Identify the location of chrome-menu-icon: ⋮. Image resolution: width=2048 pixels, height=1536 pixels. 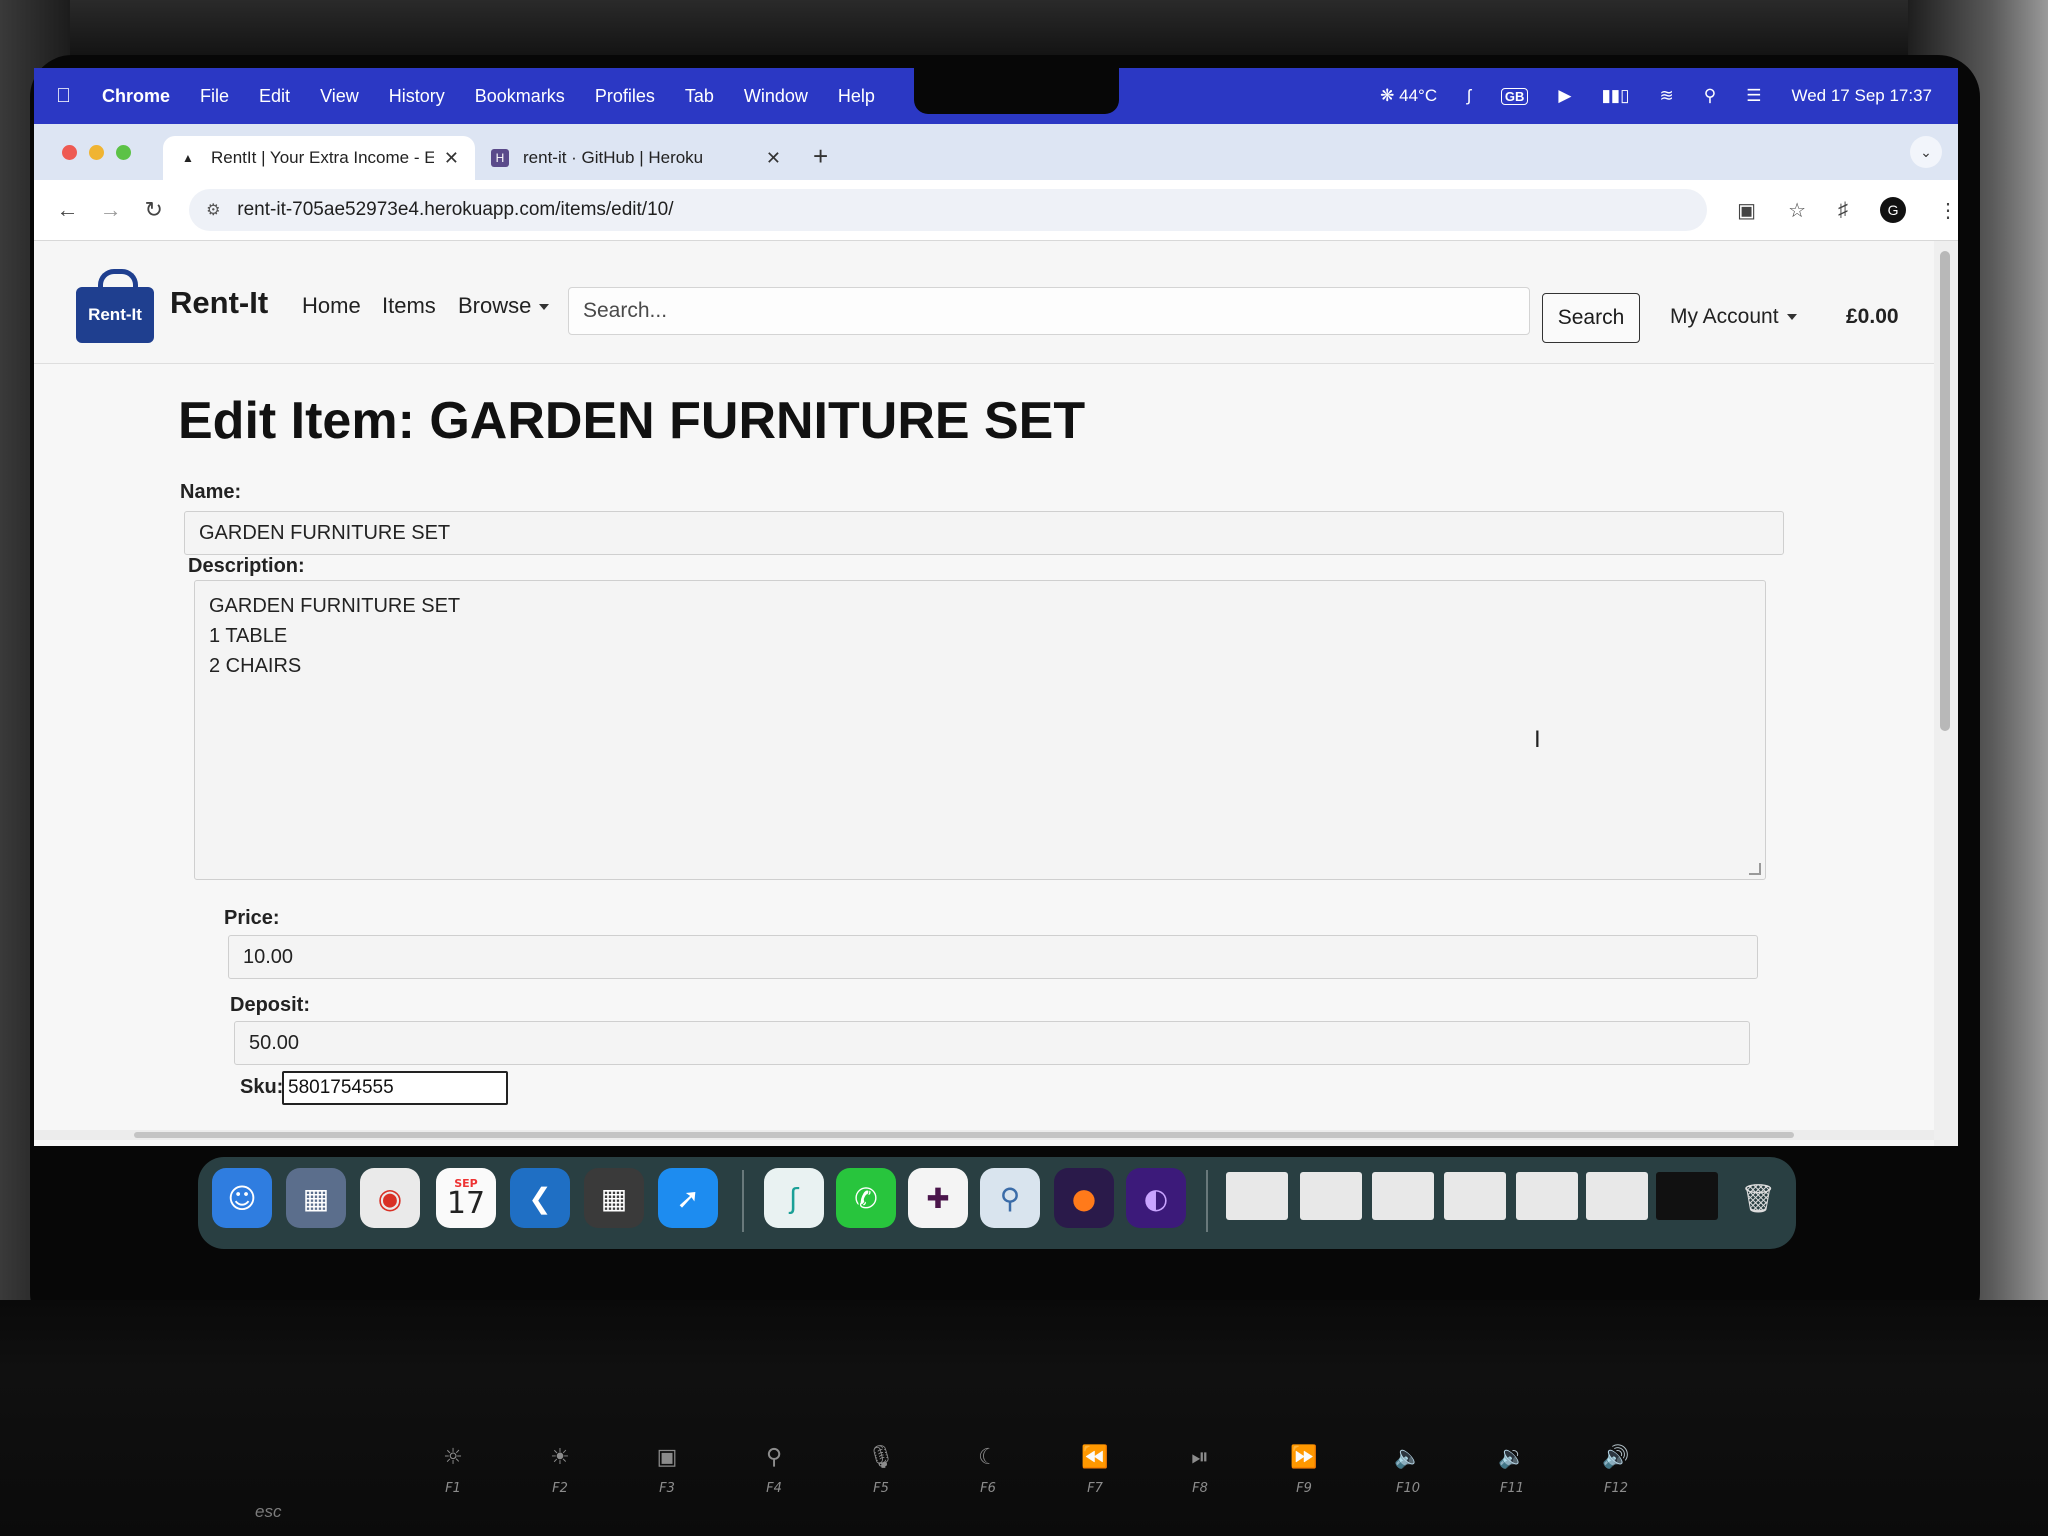
(1948, 210).